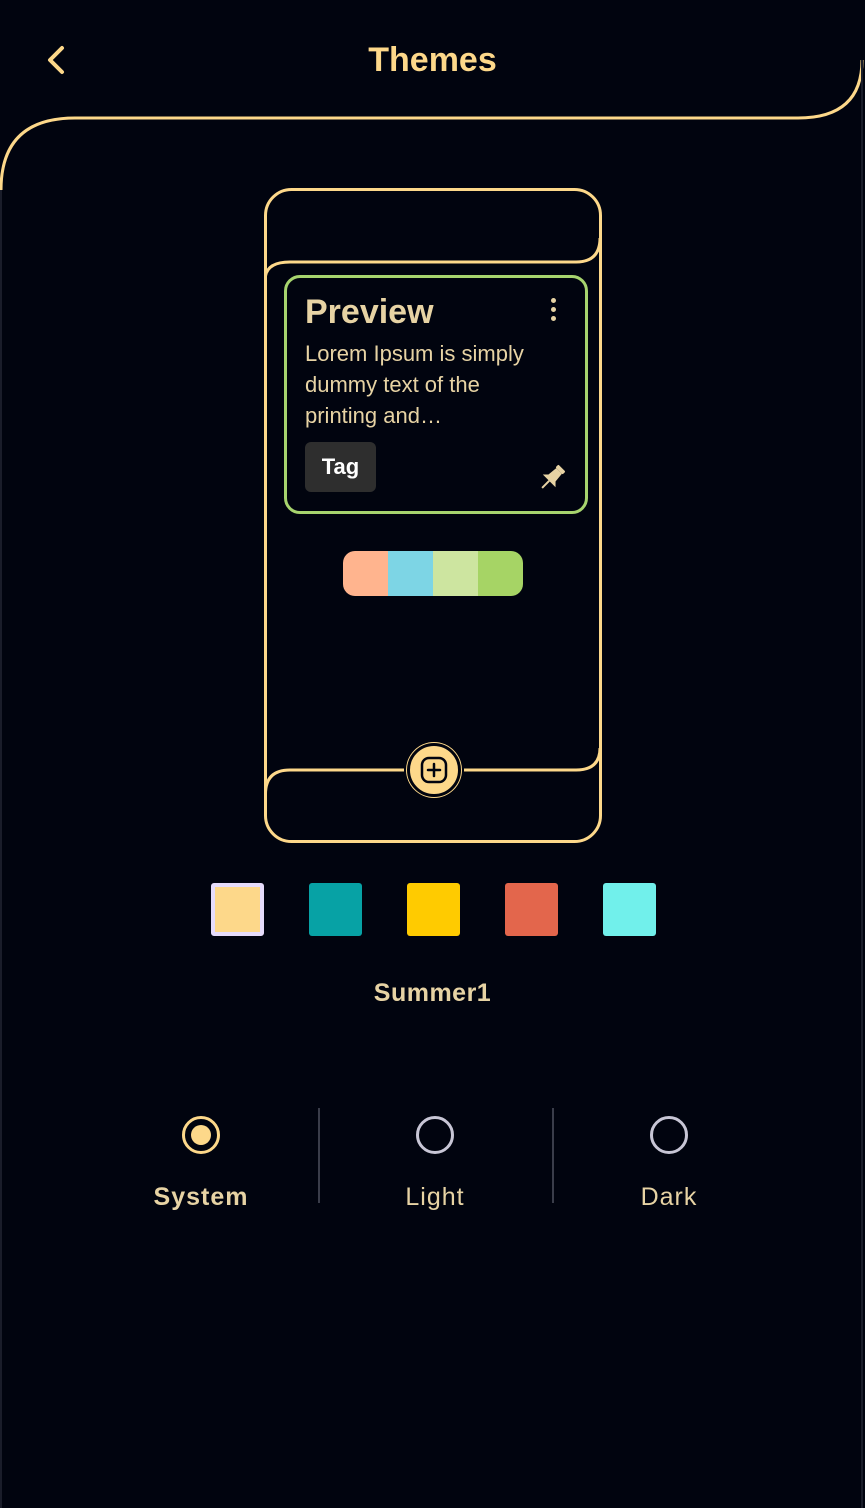 Image resolution: width=865 pixels, height=1508 pixels. I want to click on mode-option-light: Light, so click(435, 1168).